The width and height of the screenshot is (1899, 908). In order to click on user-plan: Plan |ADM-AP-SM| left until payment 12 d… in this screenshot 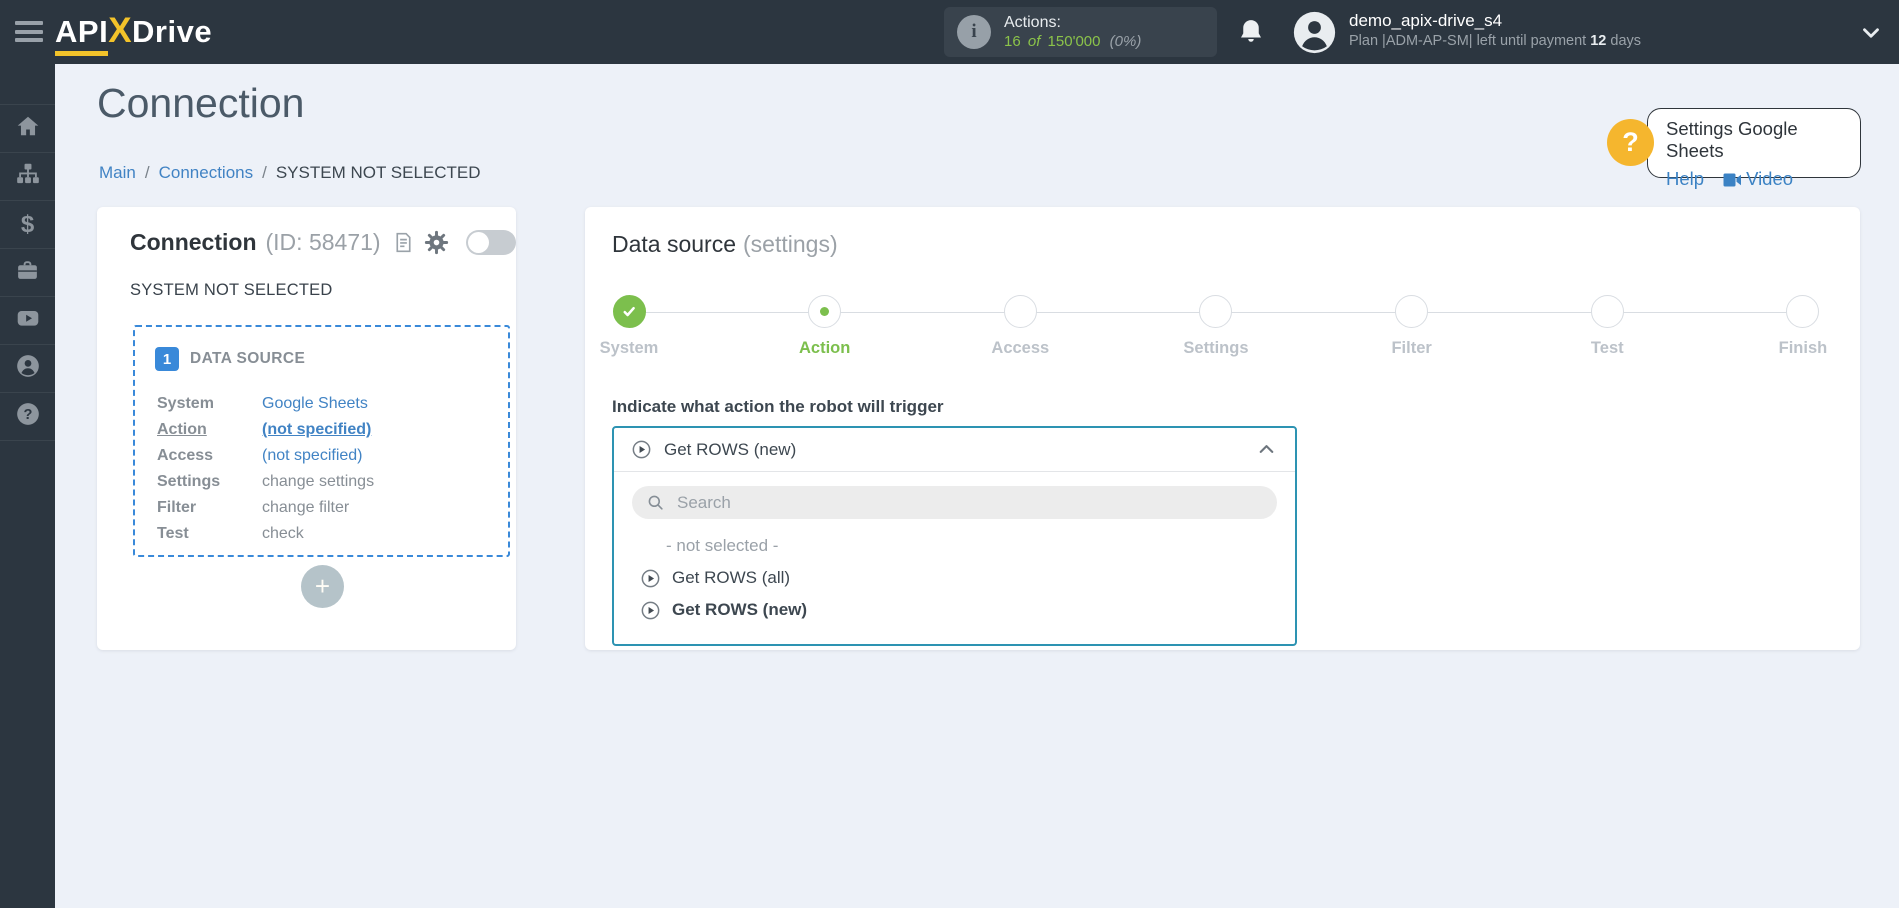, I will do `click(1495, 41)`.